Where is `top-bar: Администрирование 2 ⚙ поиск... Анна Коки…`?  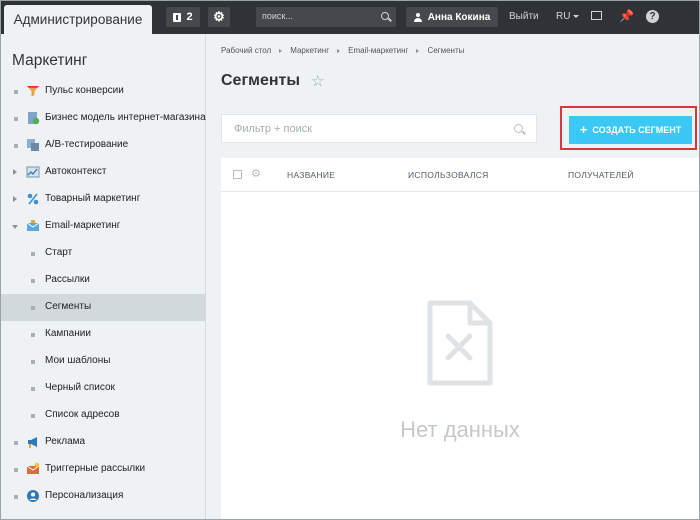 top-bar: Администрирование 2 ⚙ поиск... Анна Коки… is located at coordinates (350, 17).